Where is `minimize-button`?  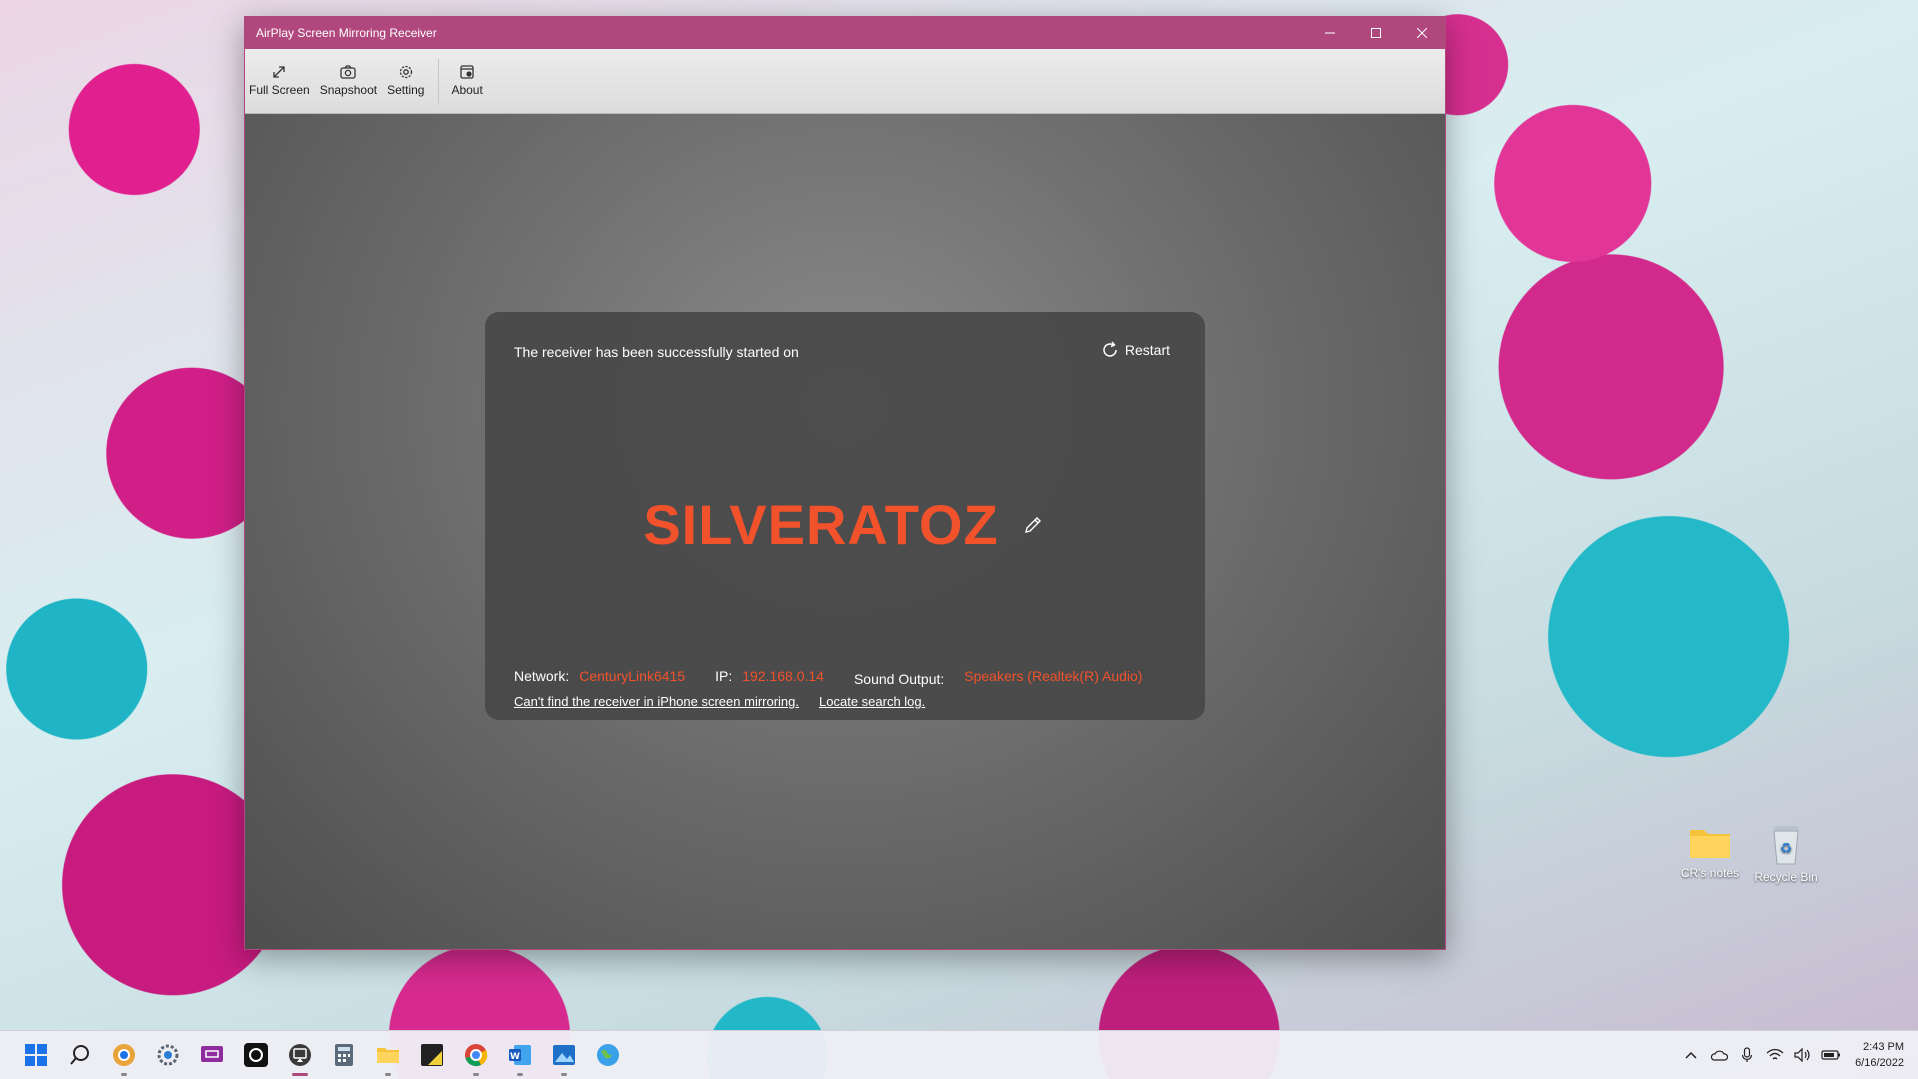 minimize-button is located at coordinates (1330, 33).